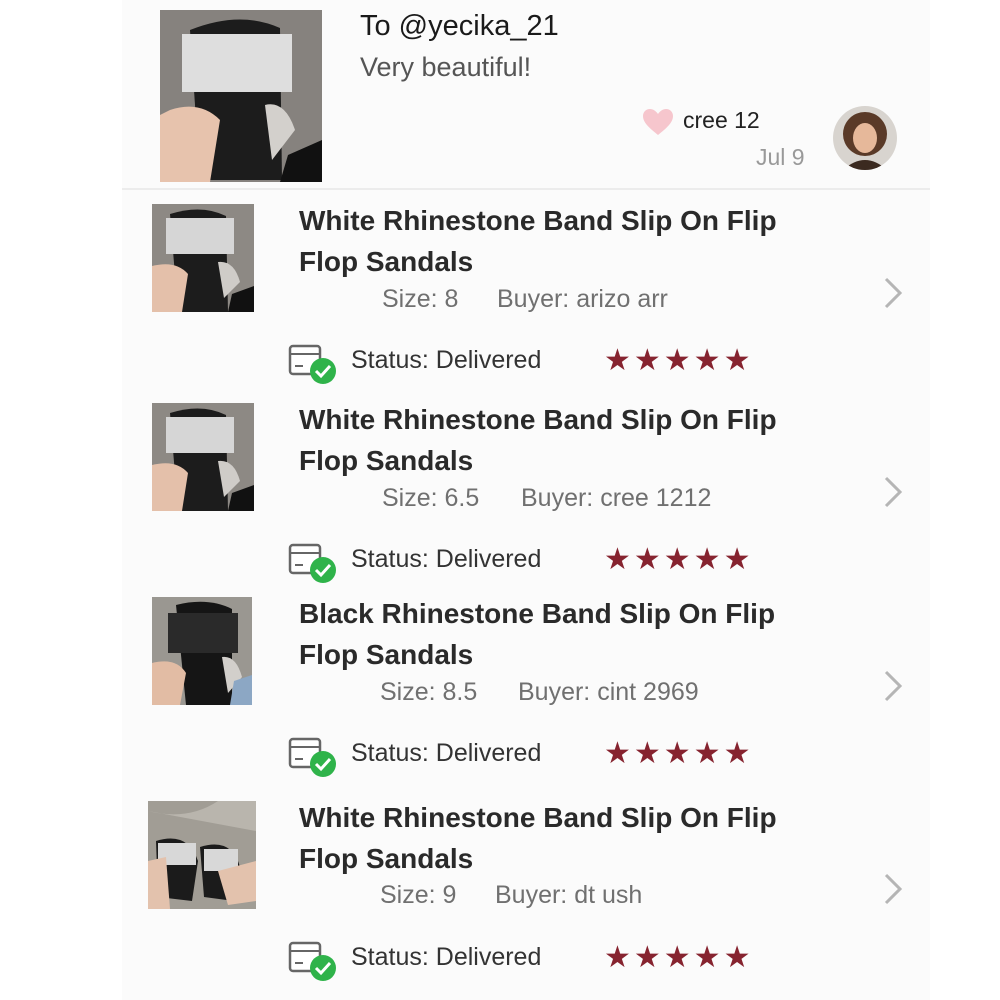 The height and width of the screenshot is (1000, 1000). Describe the element at coordinates (431, 498) in the screenshot. I see `order-size: Size: 6.5` at that location.